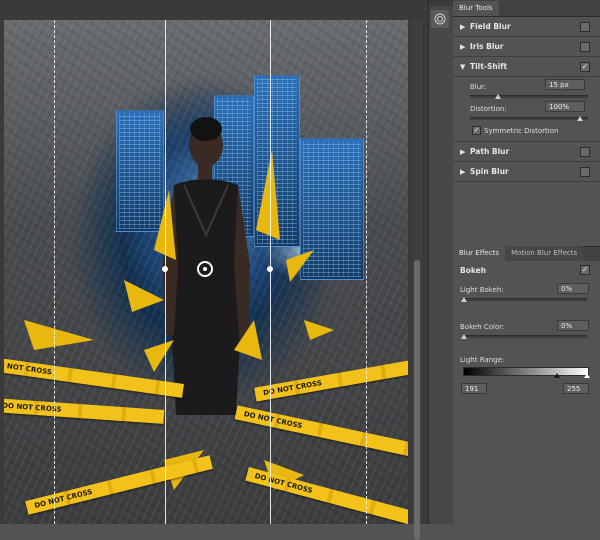 The height and width of the screenshot is (540, 600). Describe the element at coordinates (525, 299) in the screenshot. I see `light-bokeh-slider` at that location.